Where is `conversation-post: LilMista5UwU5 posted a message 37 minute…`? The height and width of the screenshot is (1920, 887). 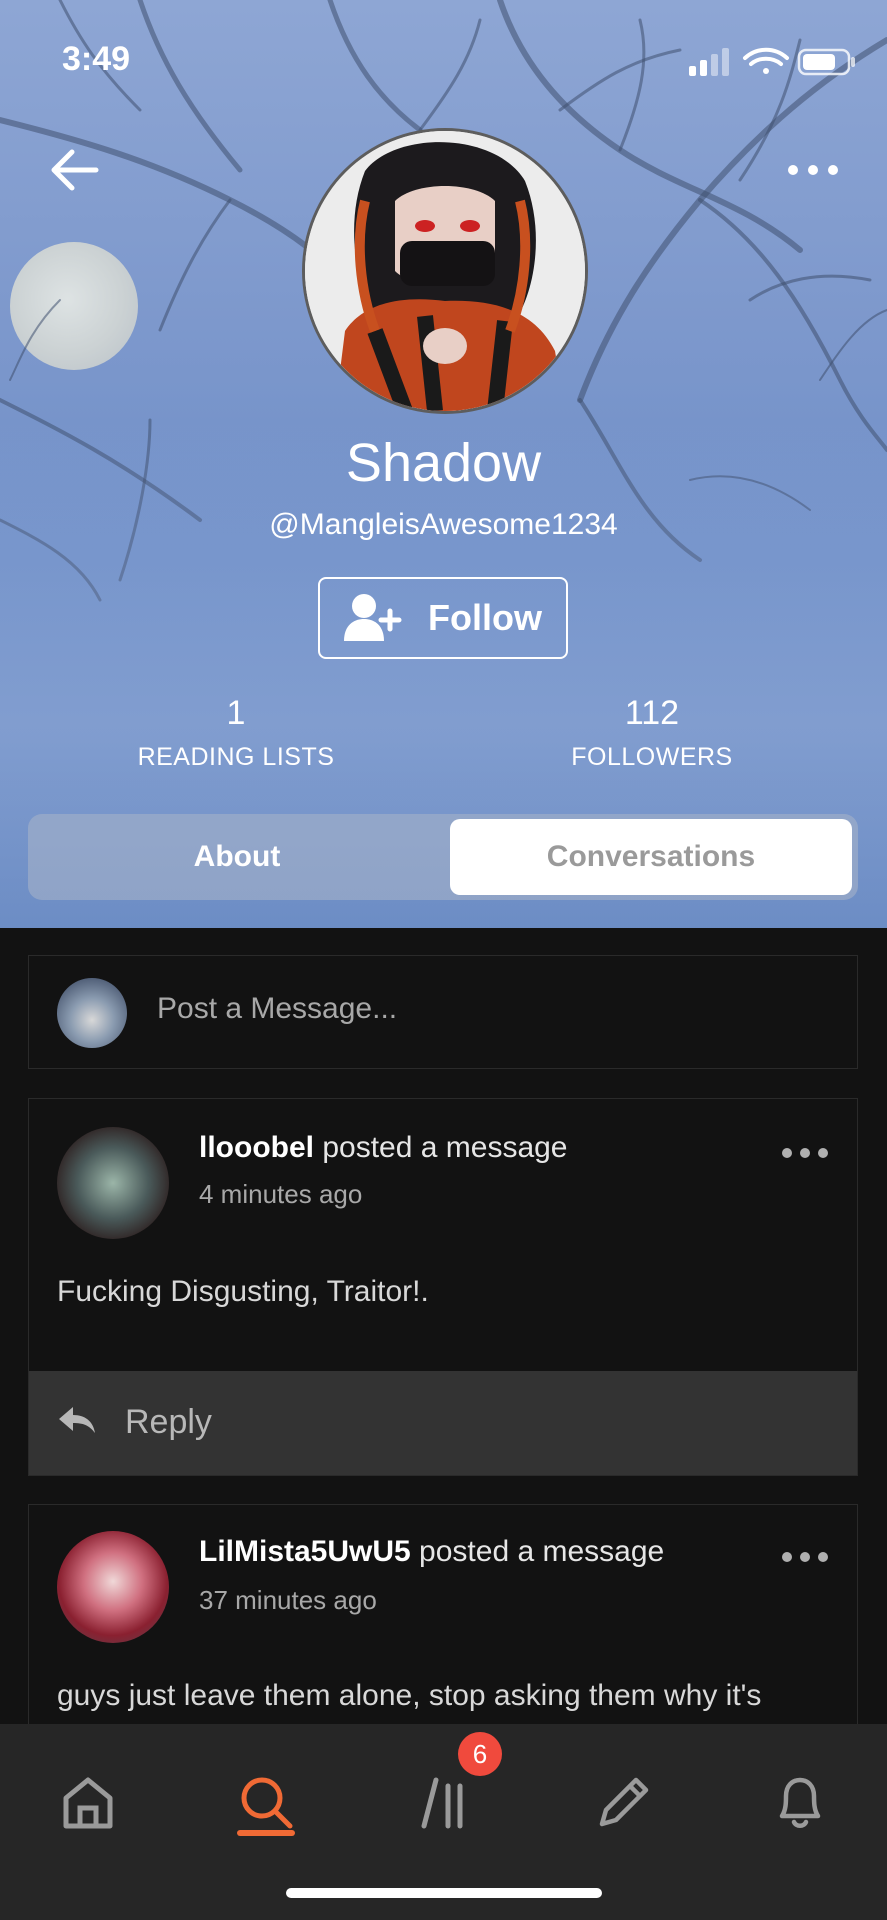 conversation-post: LilMista5UwU5 posted a message 37 minute… is located at coordinates (443, 1624).